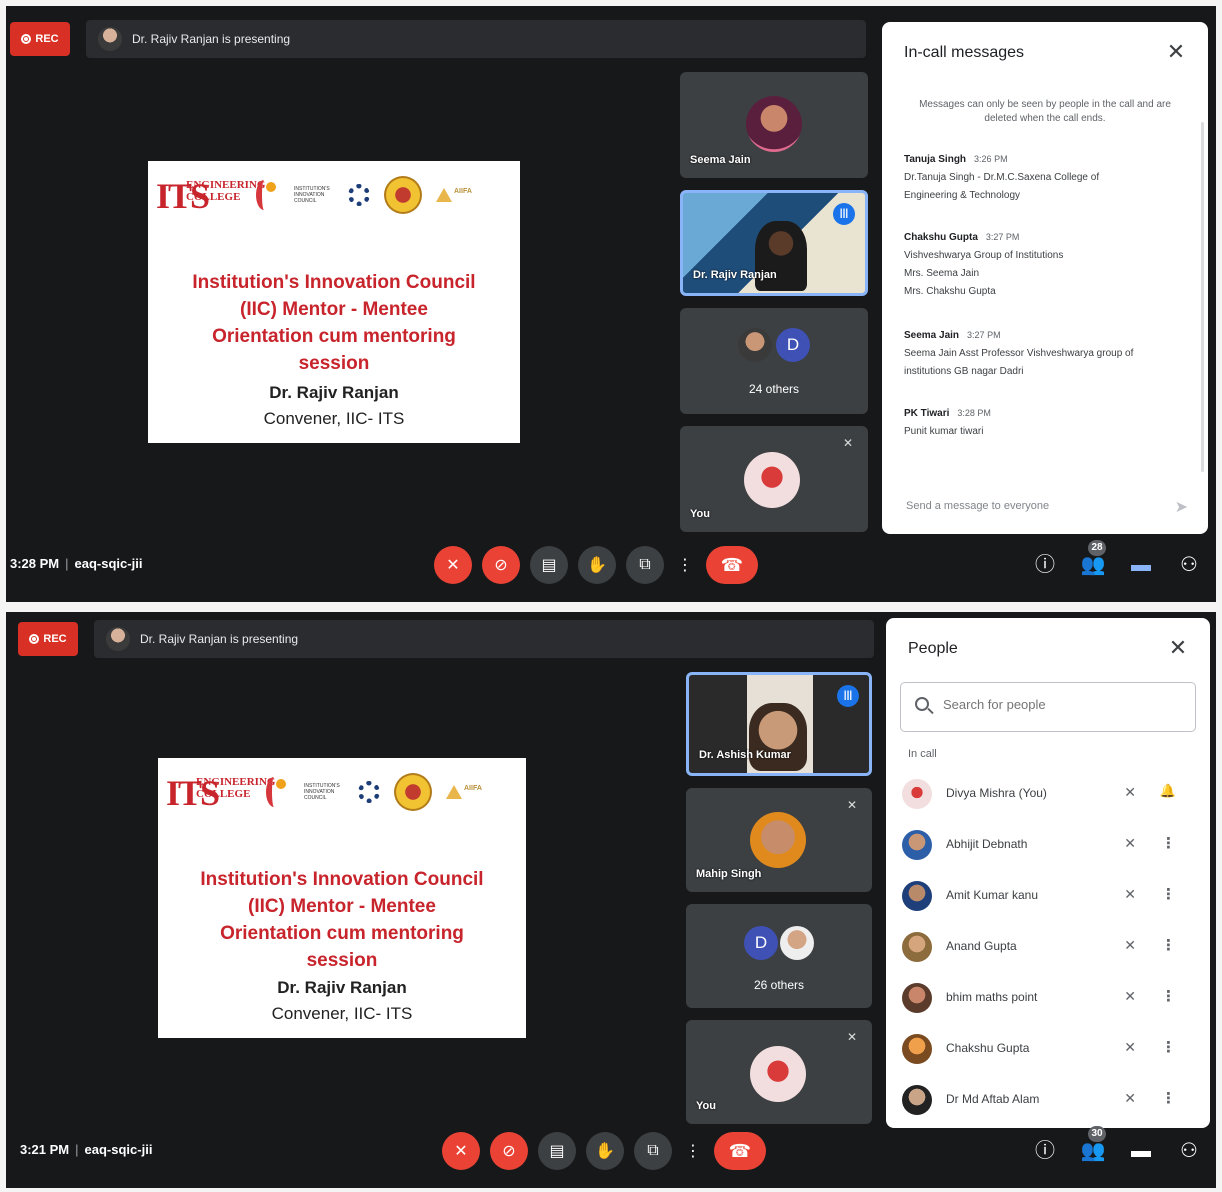 The height and width of the screenshot is (1192, 1222). I want to click on list-item: Abhijit Debnath ✕ ⋮, so click(1048, 845).